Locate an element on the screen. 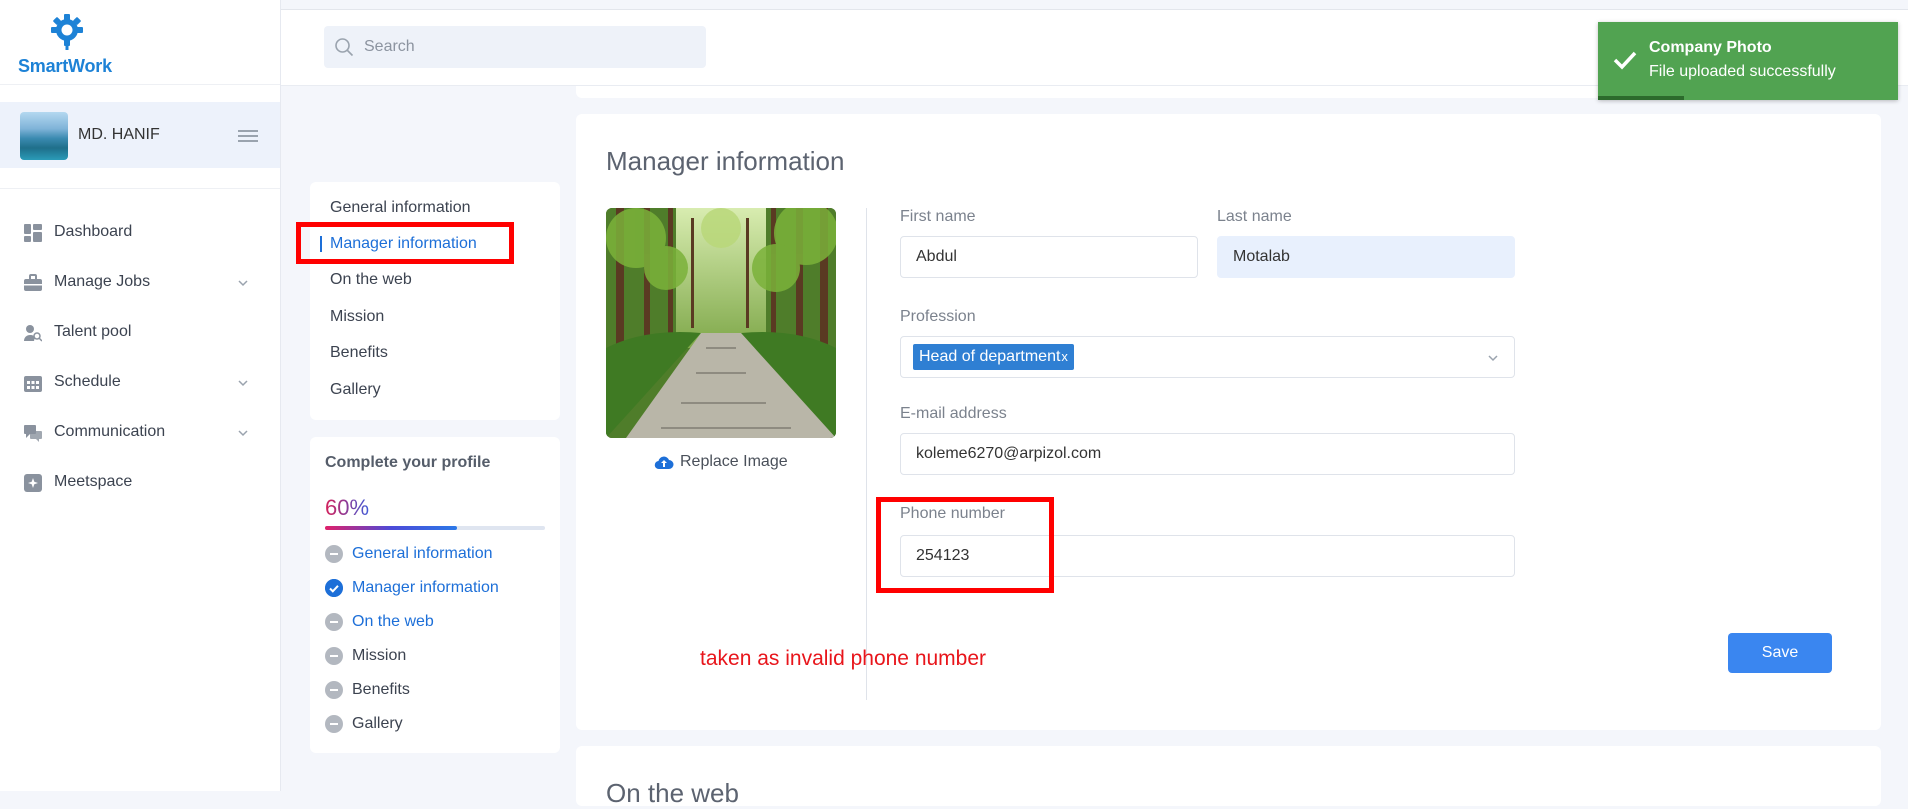 The image size is (1908, 809). sidebar-item-schedule: Schedule is located at coordinates (140, 389).